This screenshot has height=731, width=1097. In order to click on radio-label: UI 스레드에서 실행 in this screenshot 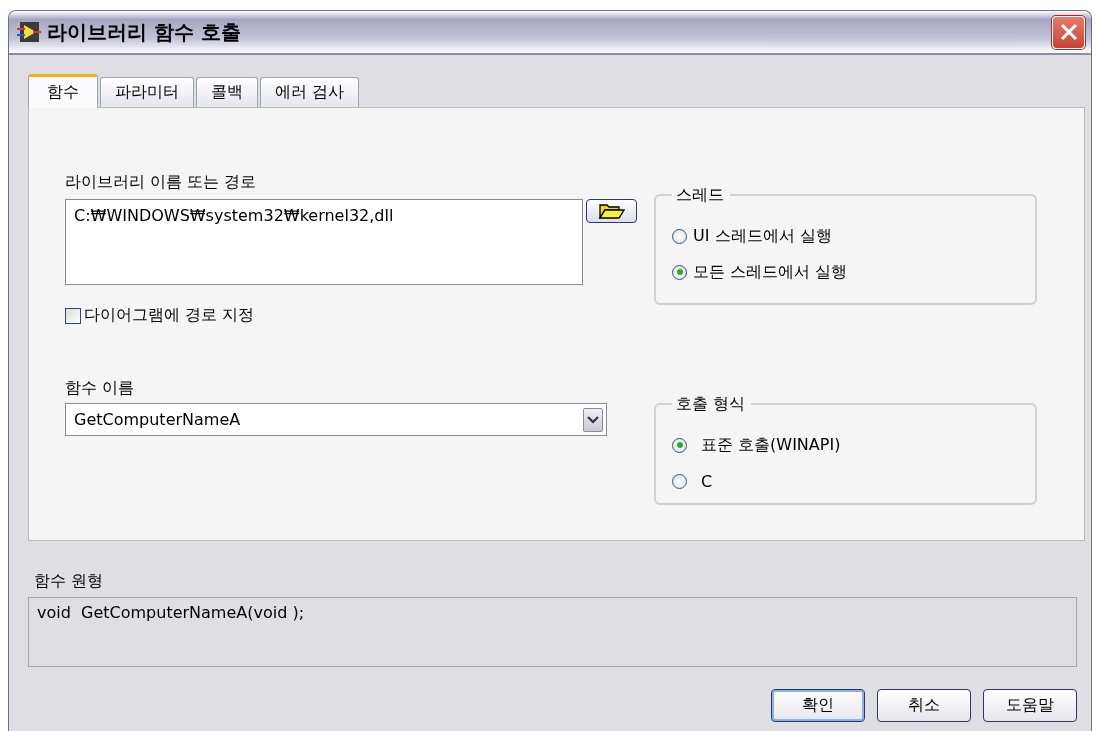, I will do `click(762, 236)`.